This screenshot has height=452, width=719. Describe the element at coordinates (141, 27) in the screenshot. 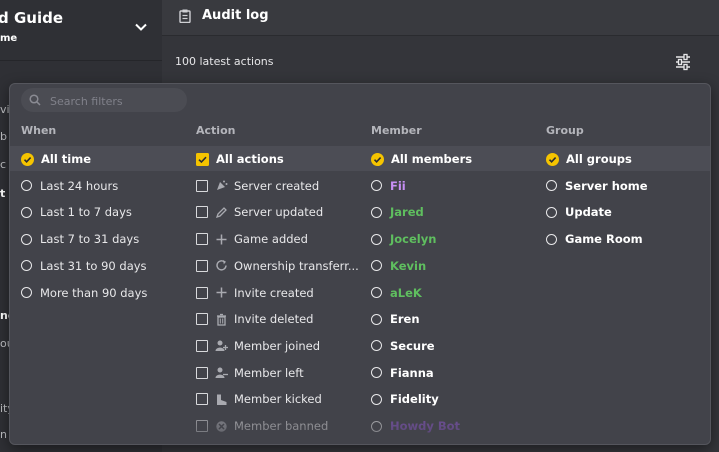

I see `chevron-down-icon` at that location.